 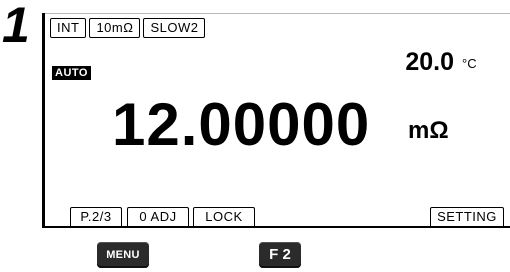 What do you see at coordinates (224, 216) in the screenshot?
I see `softkey-lock: LOCK` at bounding box center [224, 216].